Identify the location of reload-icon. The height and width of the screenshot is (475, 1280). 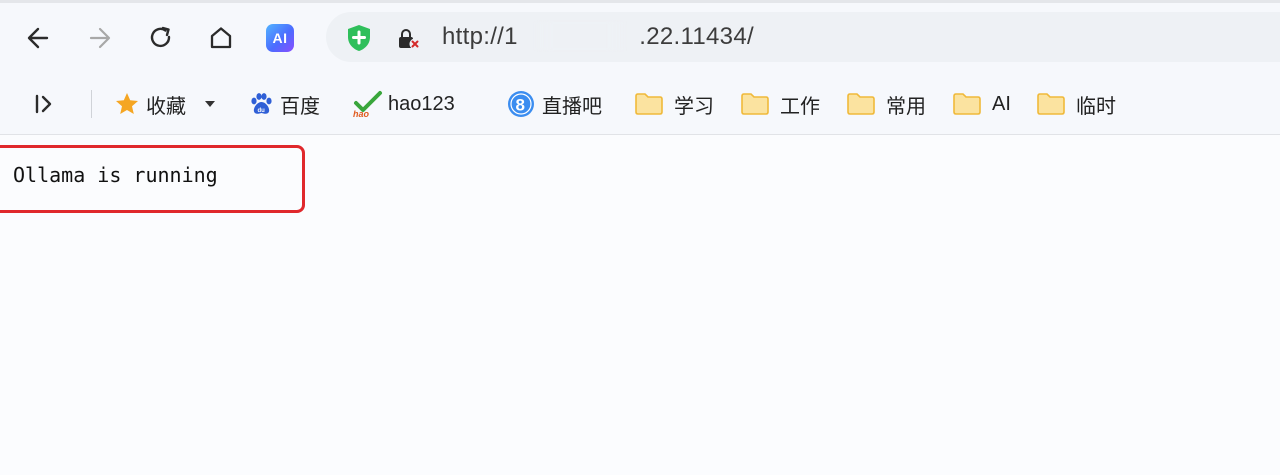
(160, 37).